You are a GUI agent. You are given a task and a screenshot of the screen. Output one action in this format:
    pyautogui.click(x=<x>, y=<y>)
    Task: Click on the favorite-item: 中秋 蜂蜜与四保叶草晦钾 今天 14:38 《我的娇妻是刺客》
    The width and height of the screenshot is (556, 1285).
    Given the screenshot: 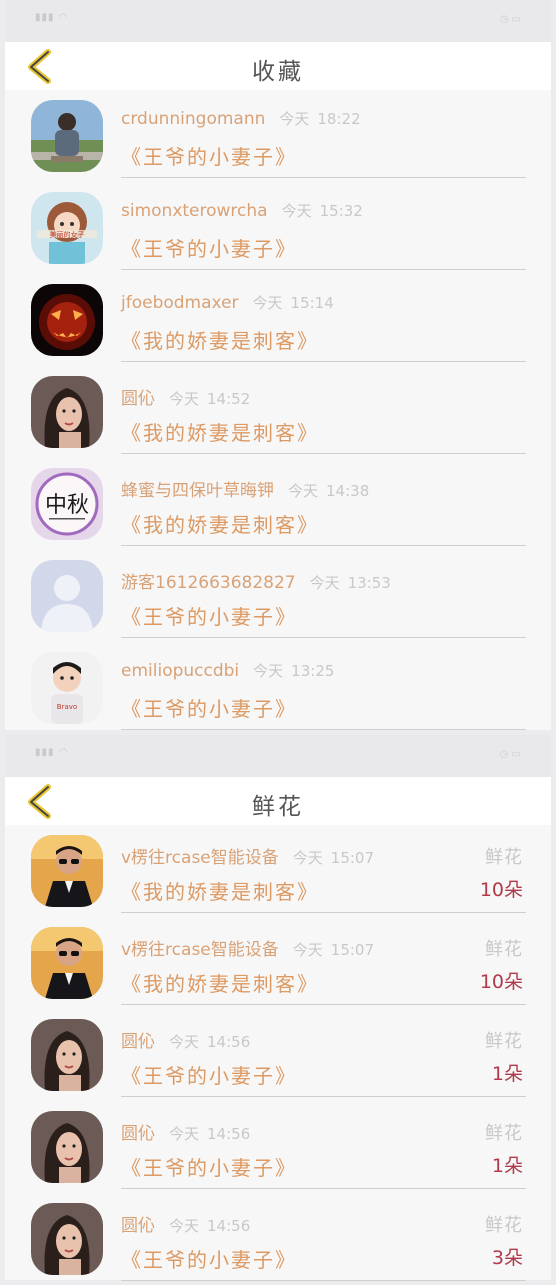 What is the action you would take?
    pyautogui.click(x=278, y=504)
    